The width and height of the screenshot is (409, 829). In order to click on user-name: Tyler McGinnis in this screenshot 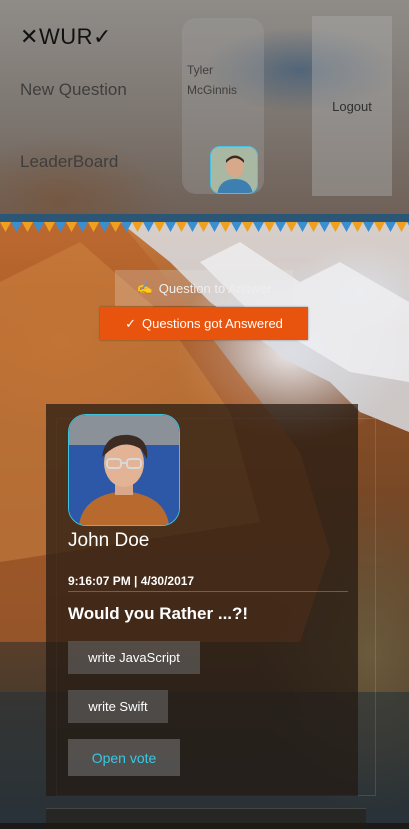, I will do `click(212, 80)`.